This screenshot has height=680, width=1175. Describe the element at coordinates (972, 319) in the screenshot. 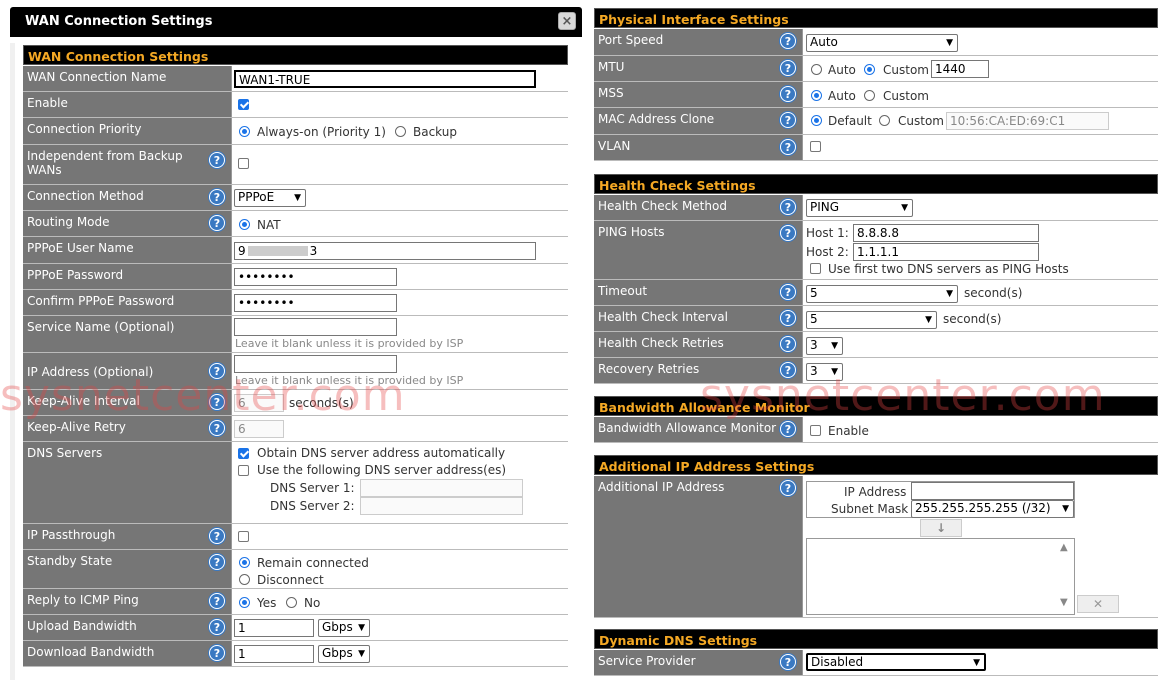

I see `interval-unit: second(s)` at that location.